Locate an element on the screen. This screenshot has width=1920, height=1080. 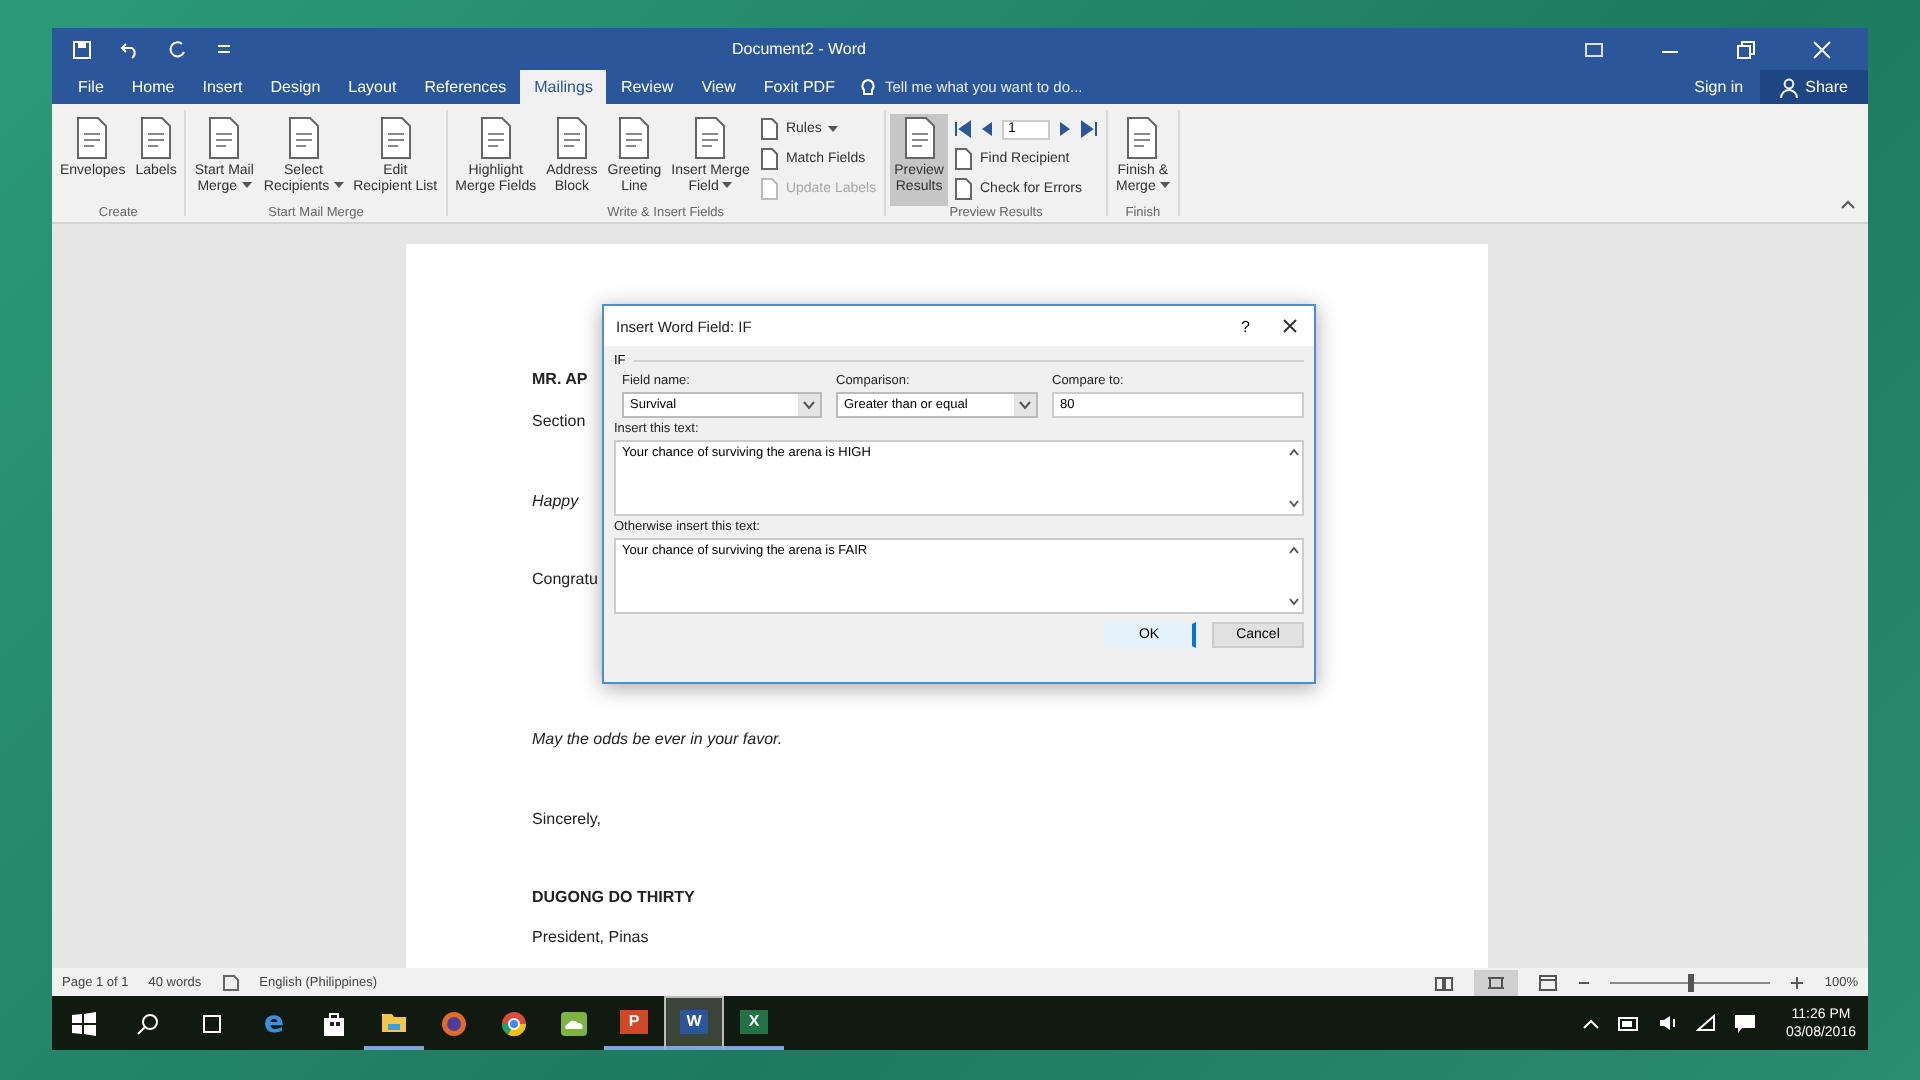
last-record-icon is located at coordinates (1089, 129).